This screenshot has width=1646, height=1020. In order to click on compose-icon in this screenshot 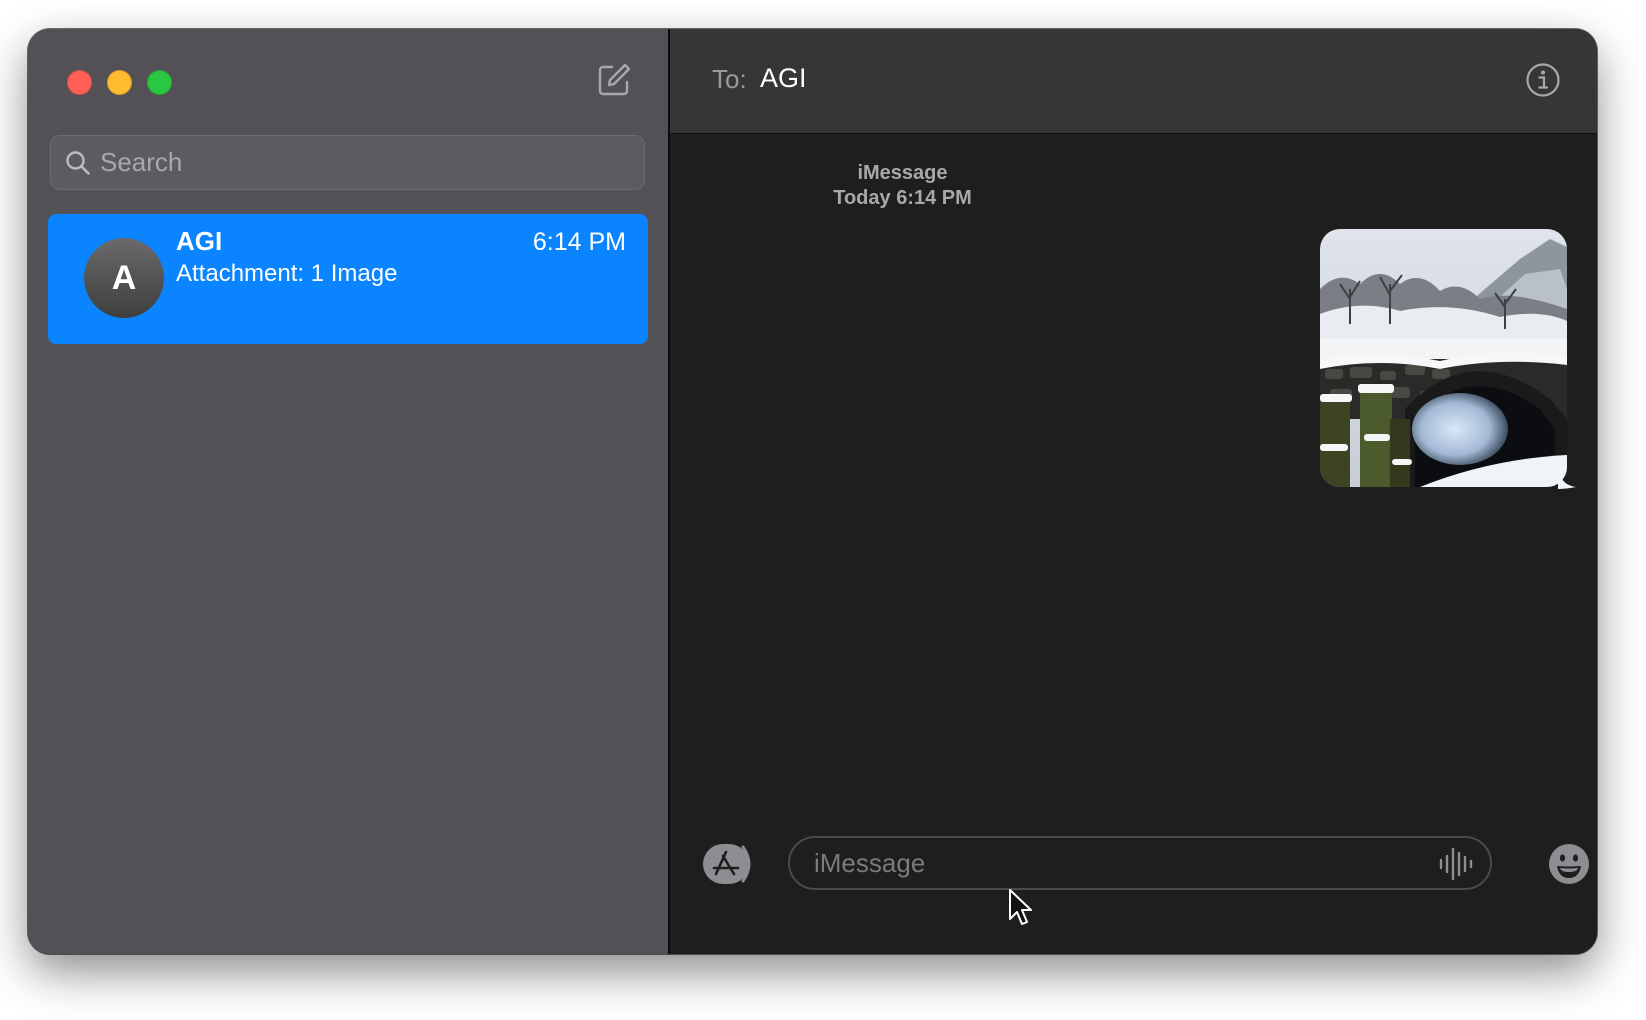, I will do `click(614, 79)`.